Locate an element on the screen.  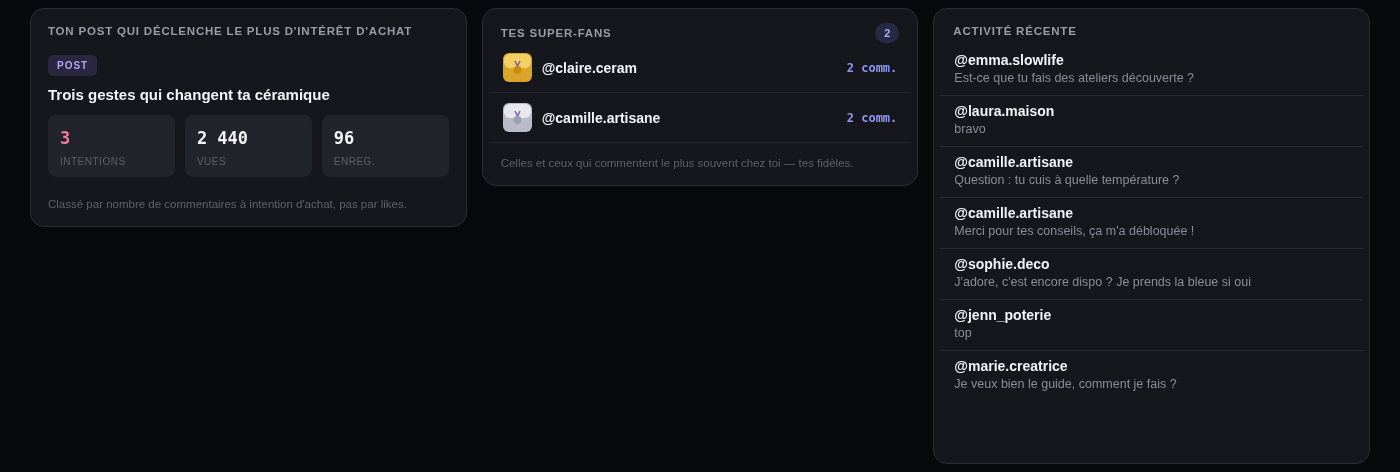
card-title: ACTIVITÉ RÉCENTE is located at coordinates (1015, 31).